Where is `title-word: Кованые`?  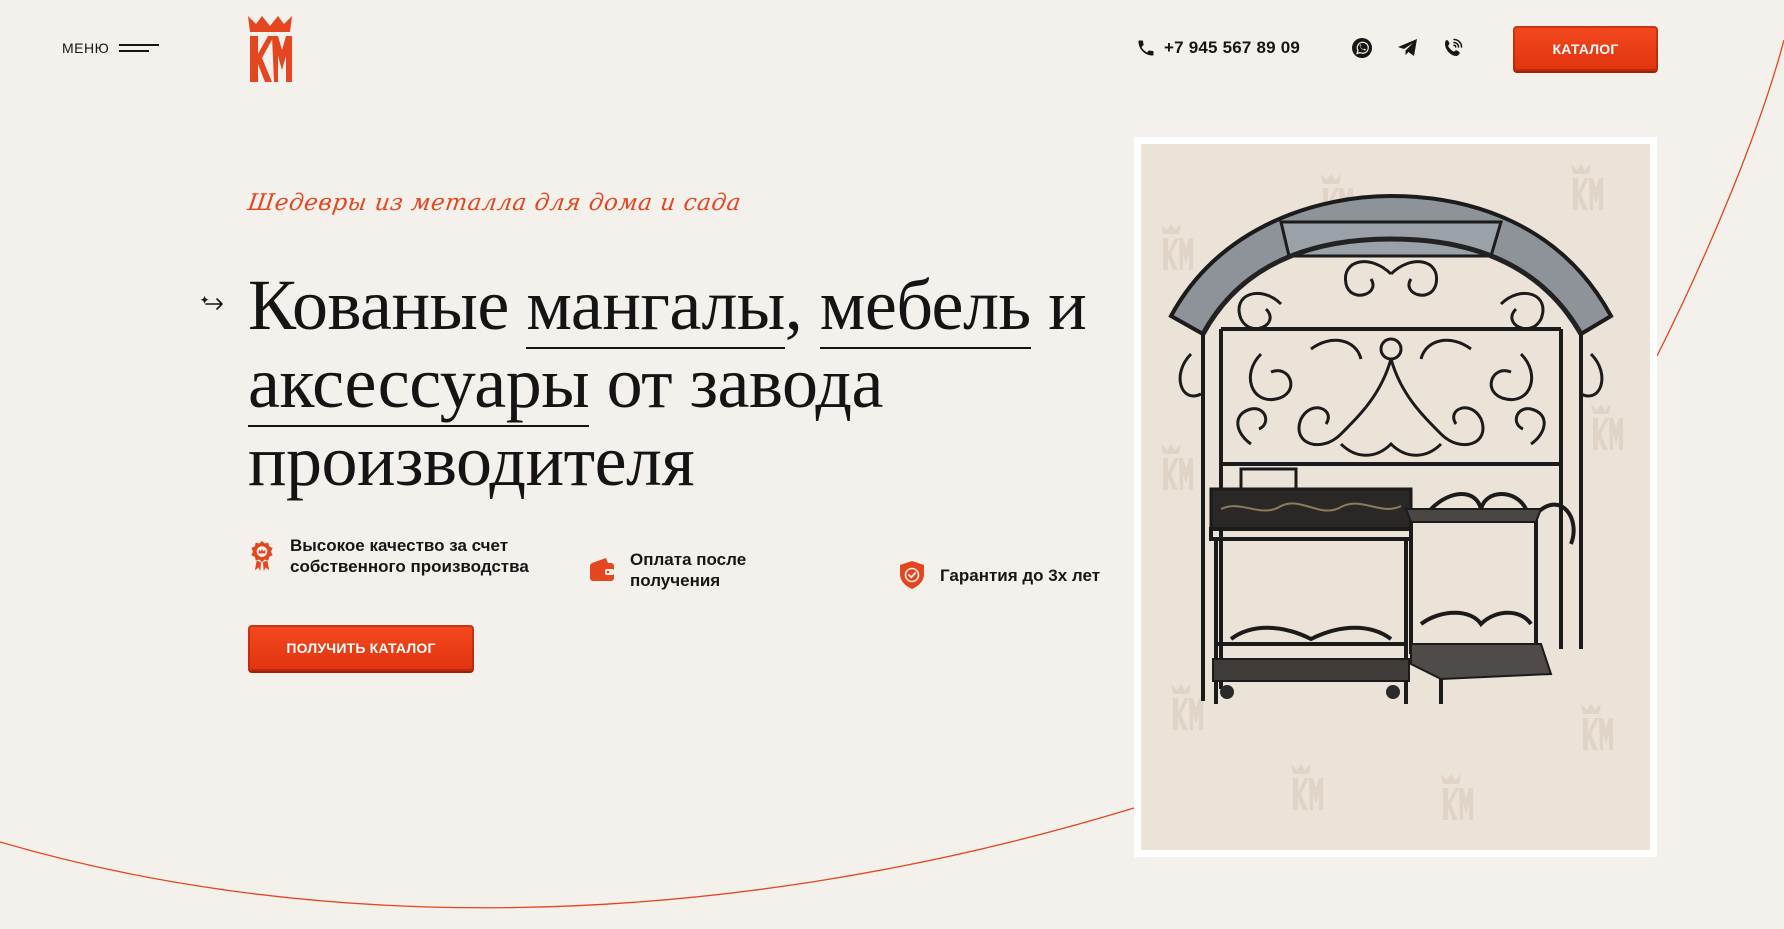 title-word: Кованые is located at coordinates (378, 305).